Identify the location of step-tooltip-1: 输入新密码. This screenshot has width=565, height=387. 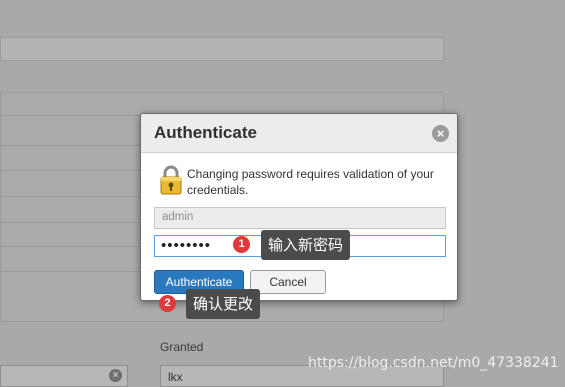
(306, 245).